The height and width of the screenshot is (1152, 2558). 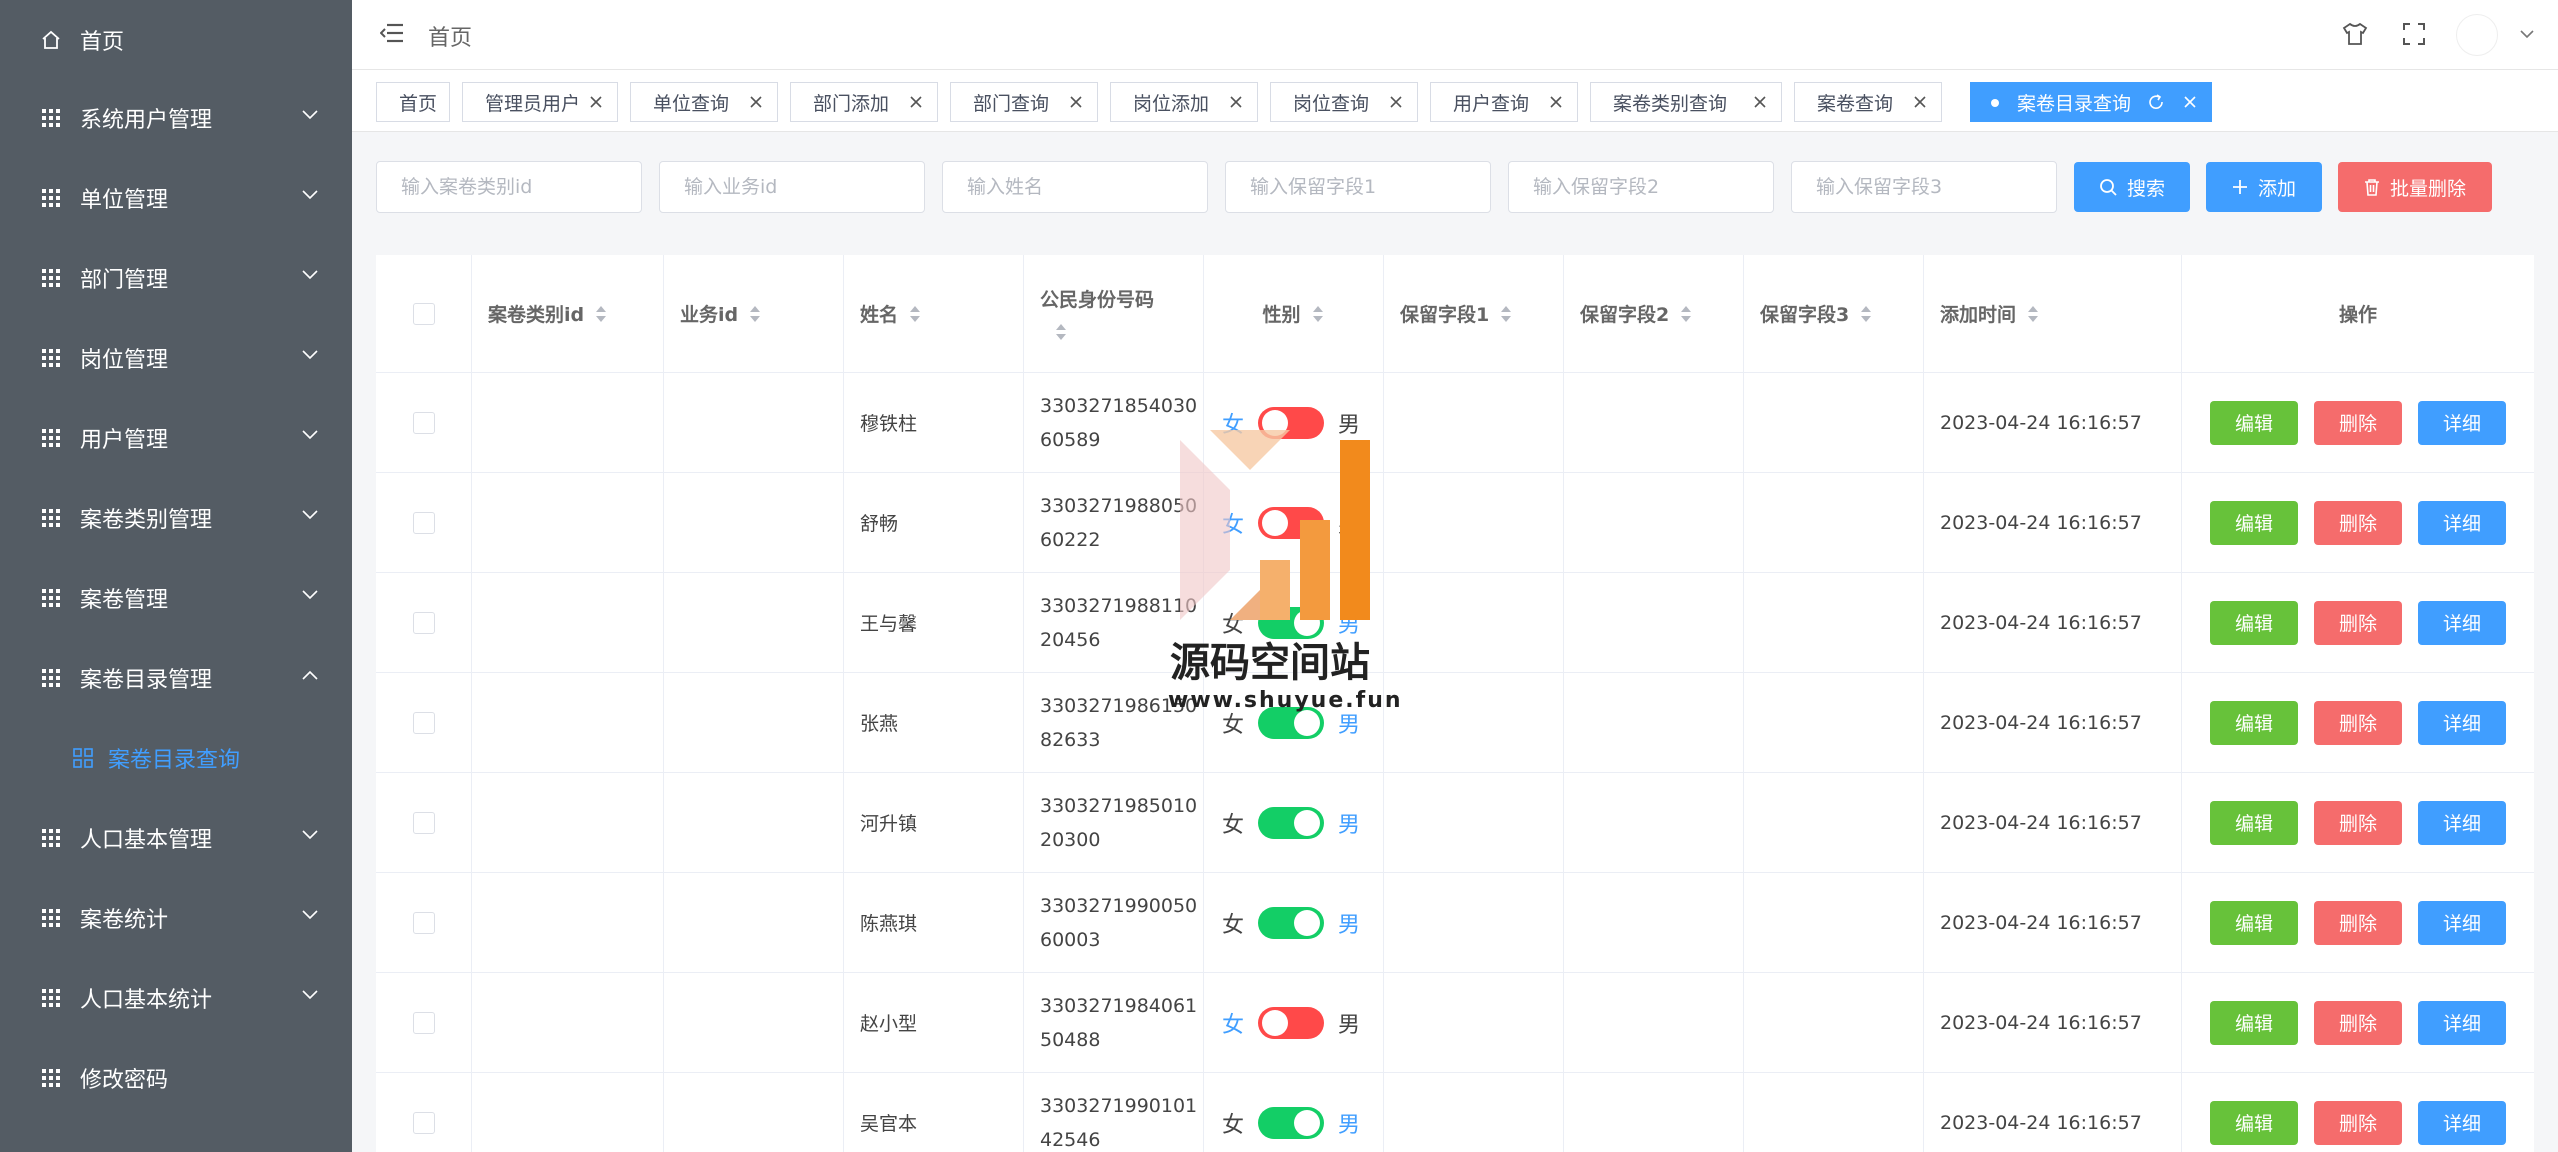 What do you see at coordinates (2415, 187) in the screenshot?
I see `batch-delete-button: 批量删除` at bounding box center [2415, 187].